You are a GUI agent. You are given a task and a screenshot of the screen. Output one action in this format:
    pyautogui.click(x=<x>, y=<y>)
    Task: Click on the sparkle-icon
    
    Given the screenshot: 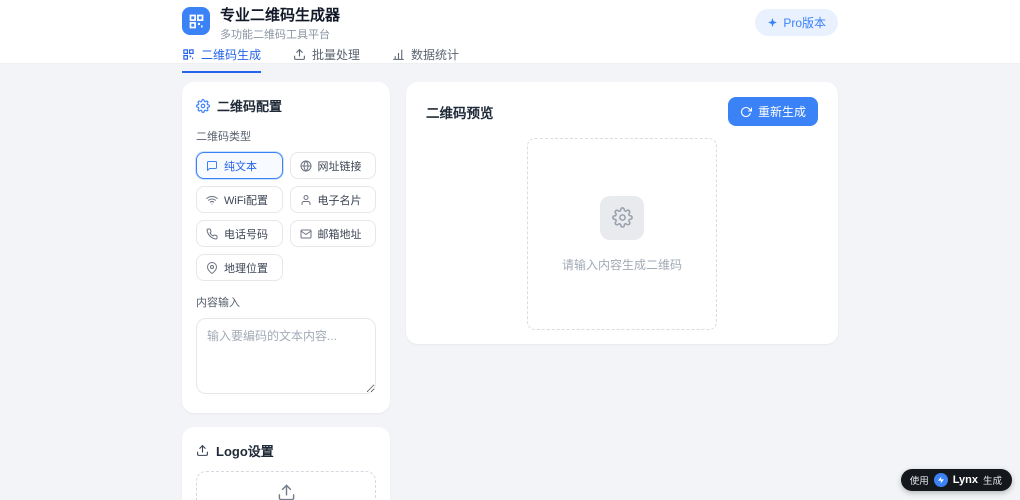 What is the action you would take?
    pyautogui.click(x=772, y=22)
    